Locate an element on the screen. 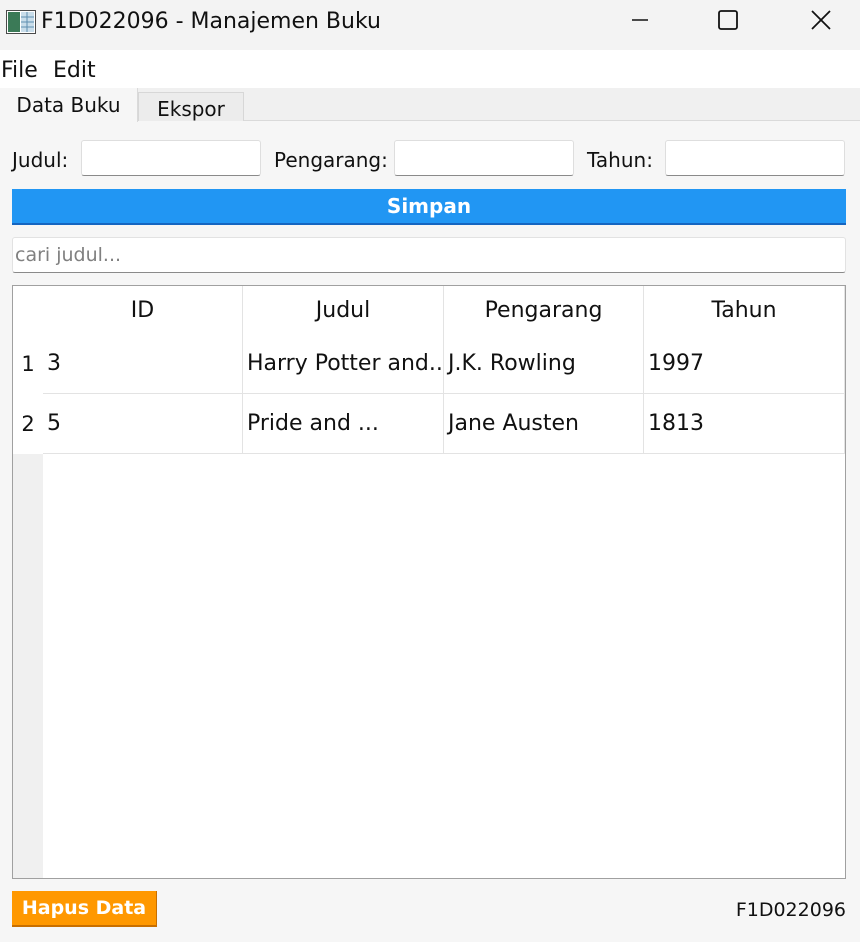 This screenshot has width=860, height=942. minimize-button is located at coordinates (640, 22).